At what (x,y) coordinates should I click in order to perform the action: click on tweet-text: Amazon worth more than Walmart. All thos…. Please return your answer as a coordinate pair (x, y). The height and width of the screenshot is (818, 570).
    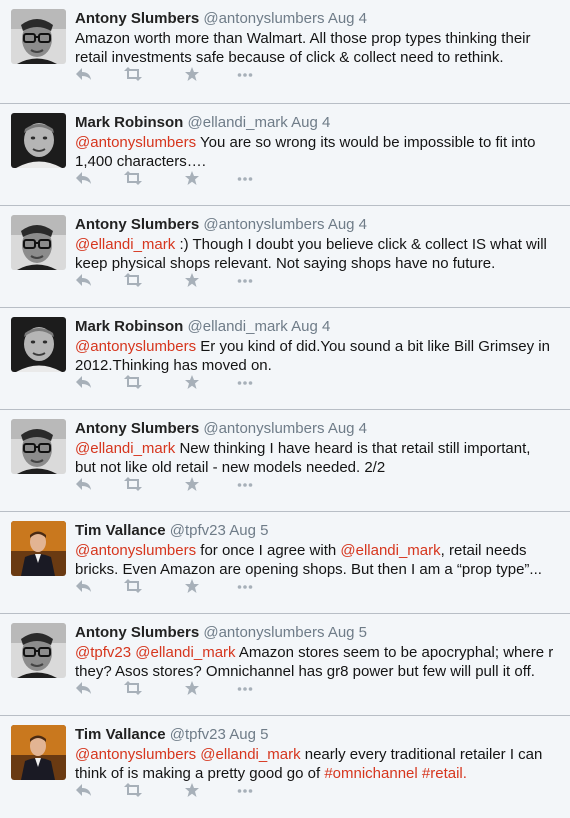
    Looking at the image, I should click on (315, 48).